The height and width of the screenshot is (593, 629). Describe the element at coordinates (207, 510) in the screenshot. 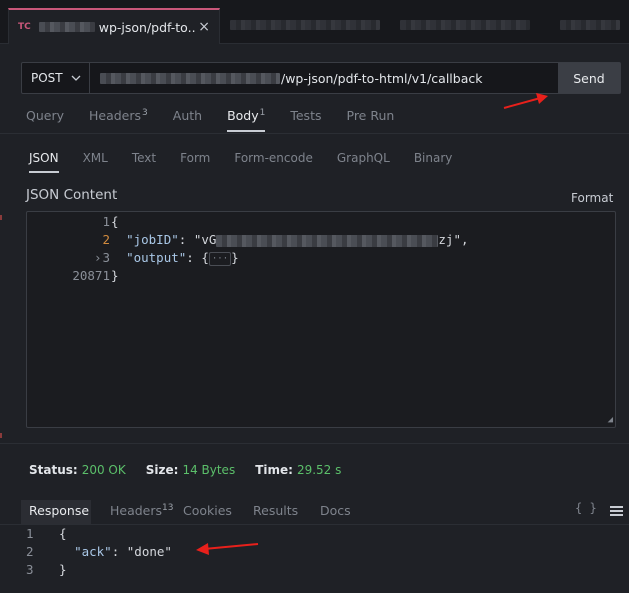

I see `tab-cookies: Cookies` at that location.